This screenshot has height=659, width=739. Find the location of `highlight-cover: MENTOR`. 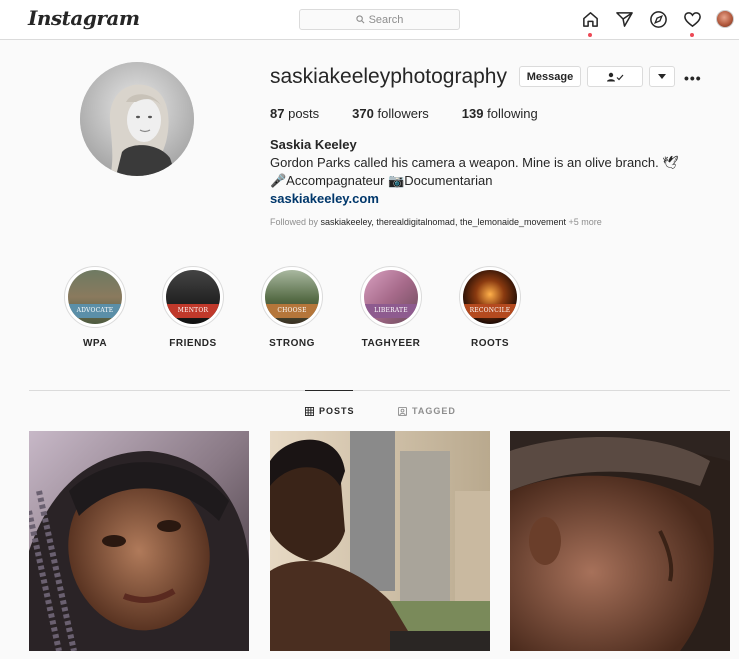

highlight-cover: MENTOR is located at coordinates (193, 297).